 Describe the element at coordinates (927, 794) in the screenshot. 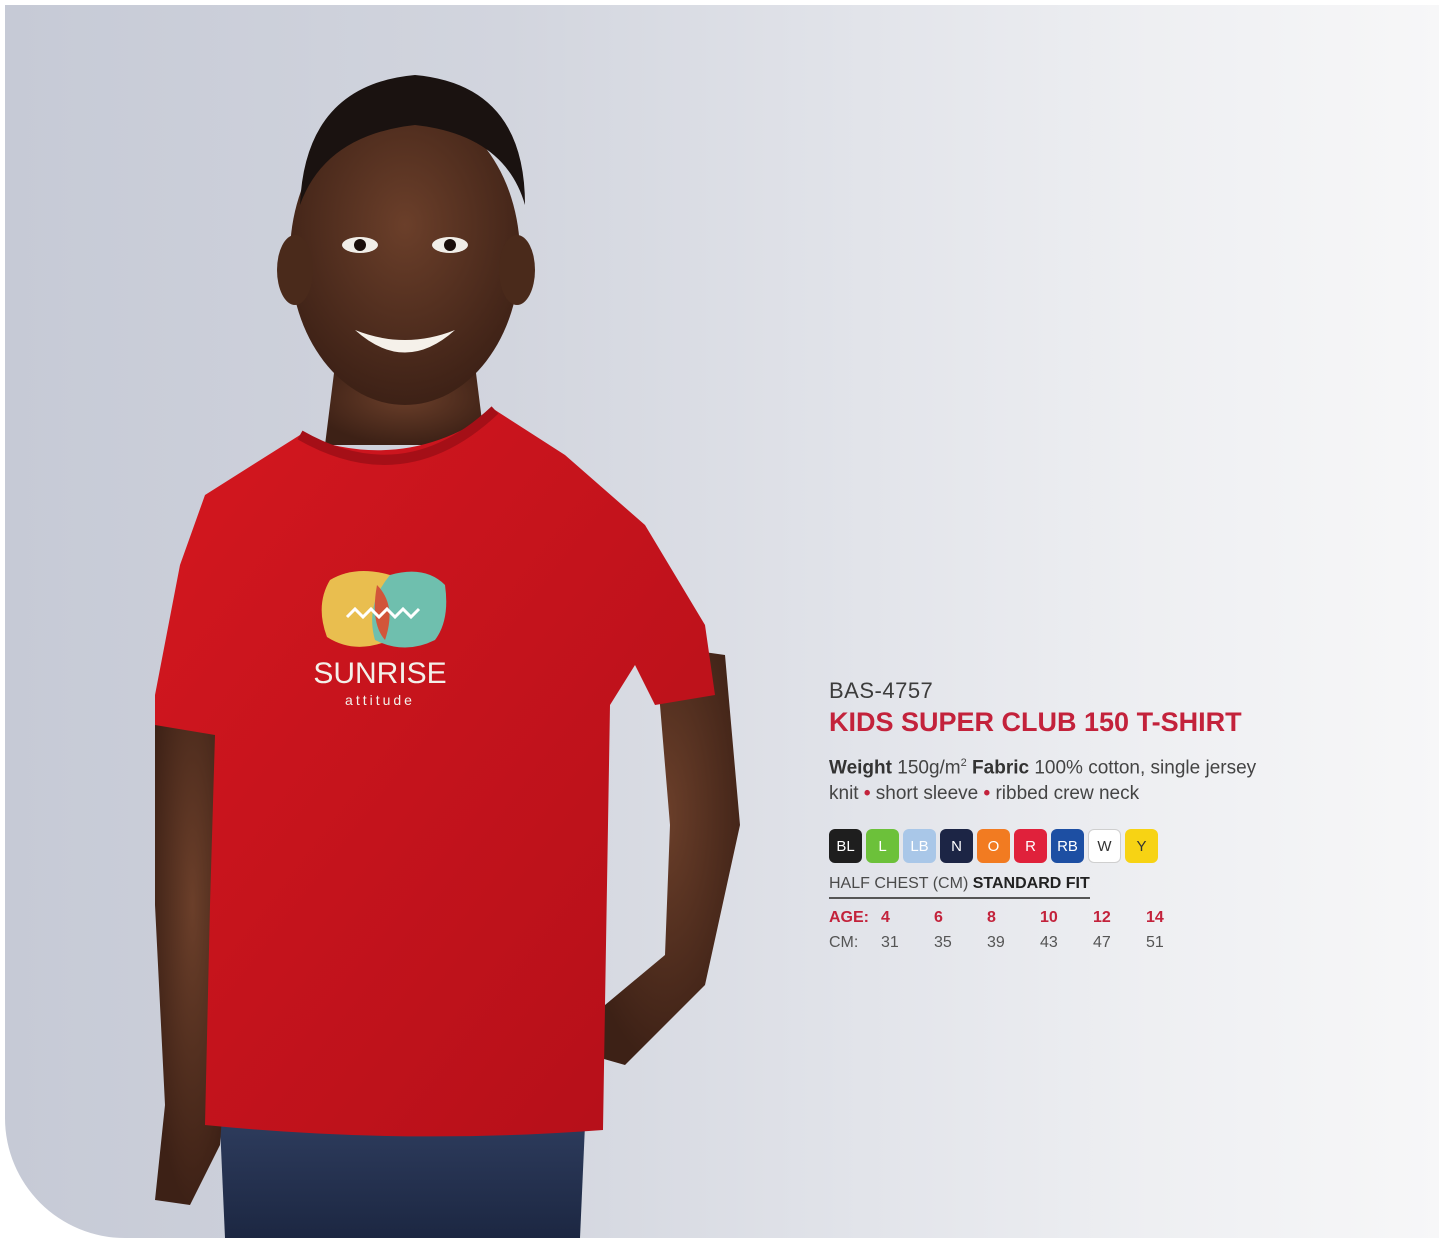

I see `feature-sleeve: short sleeve` at that location.